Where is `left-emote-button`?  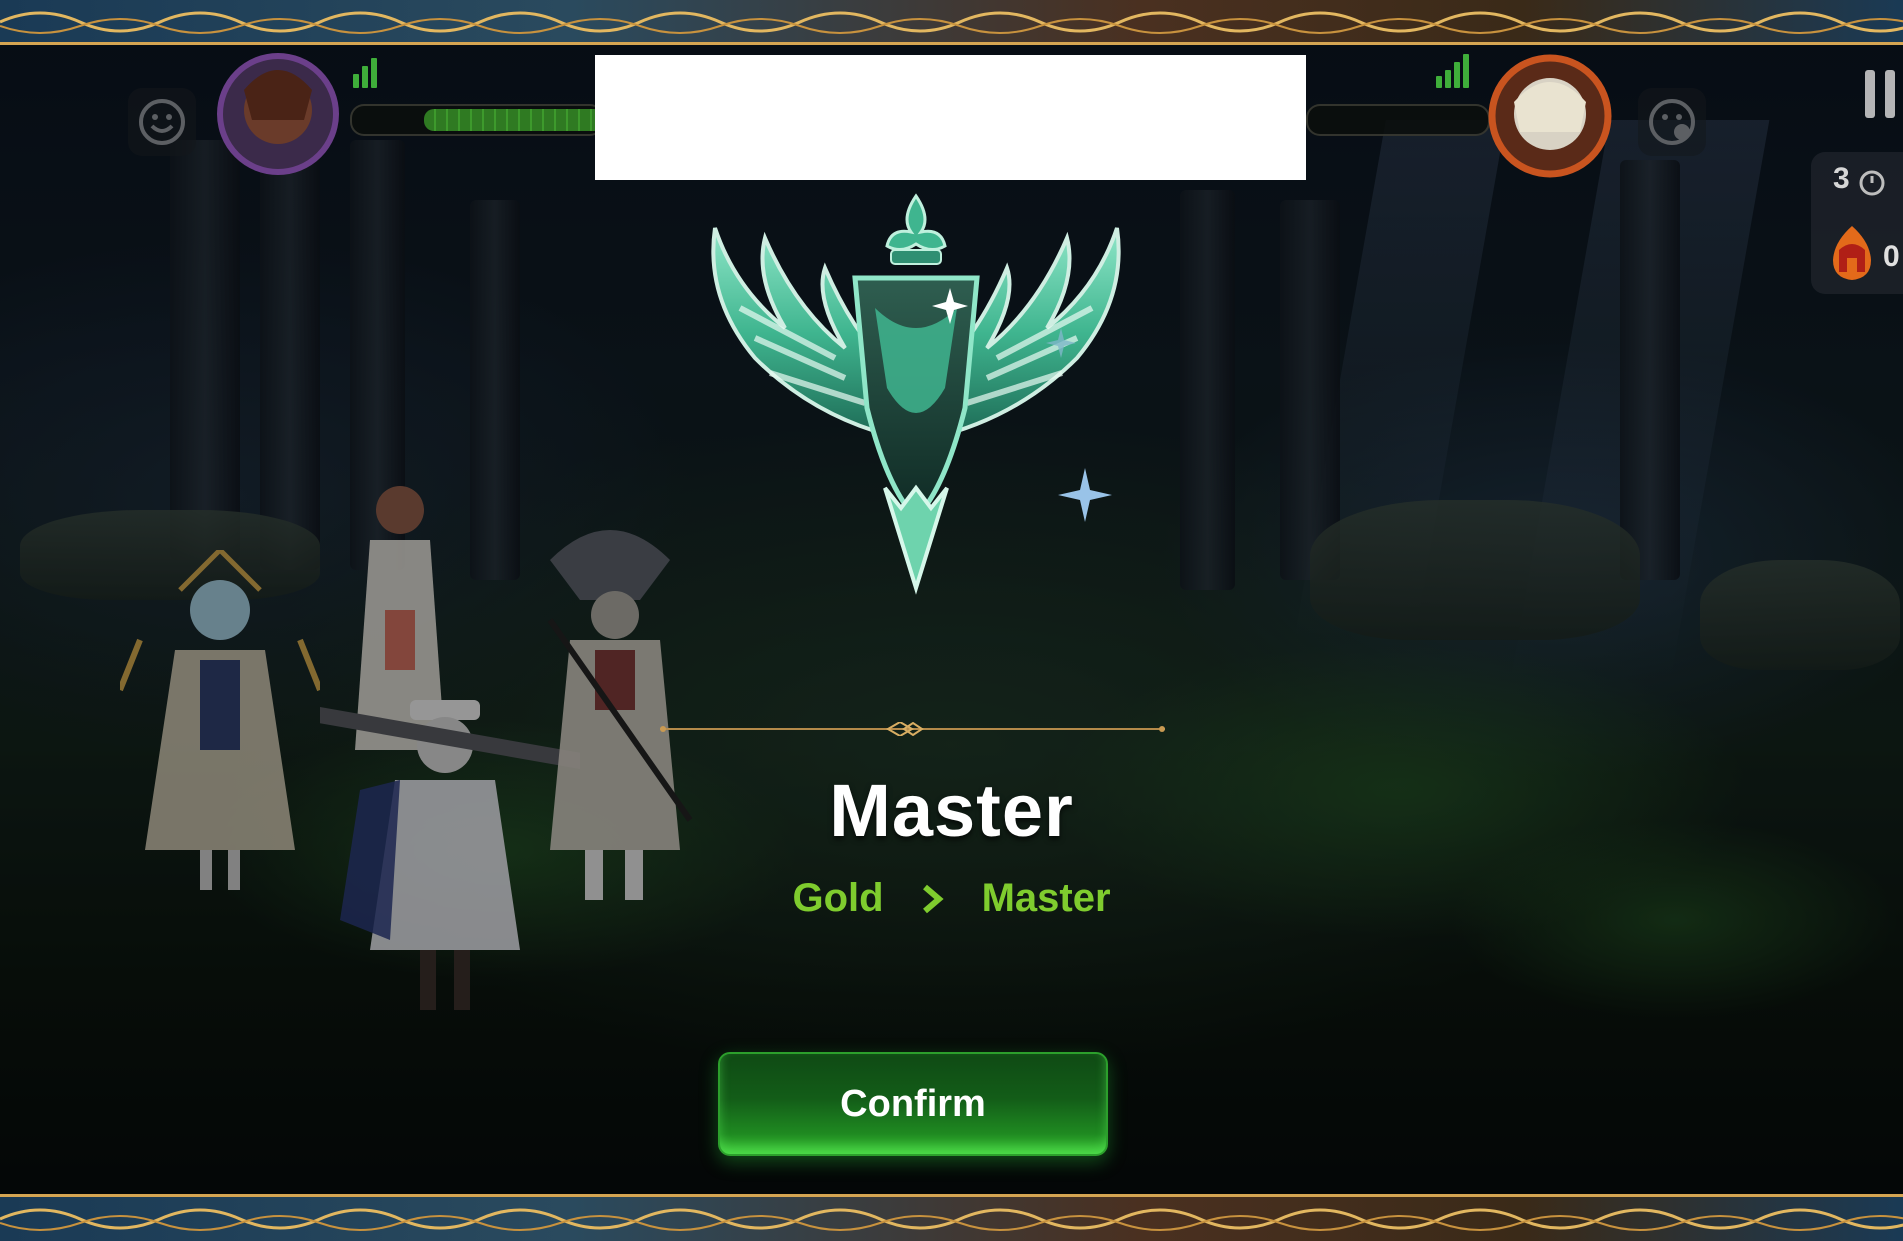 left-emote-button is located at coordinates (162, 122).